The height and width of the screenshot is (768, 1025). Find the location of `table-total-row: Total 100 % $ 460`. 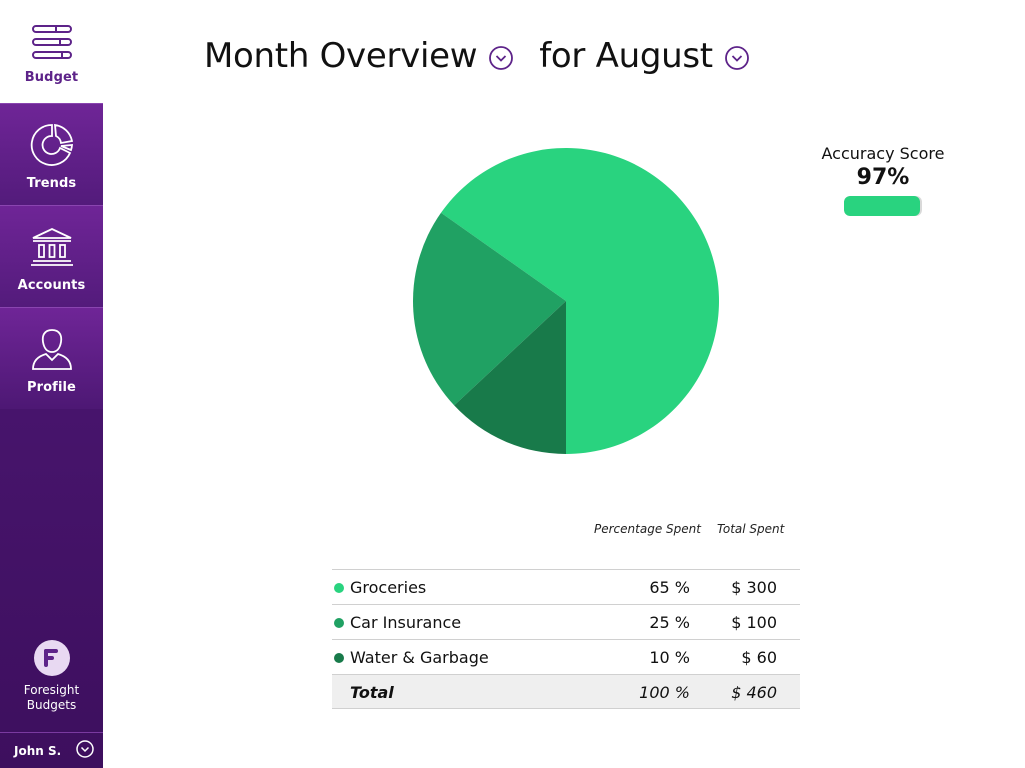

table-total-row: Total 100 % $ 460 is located at coordinates (566, 691).